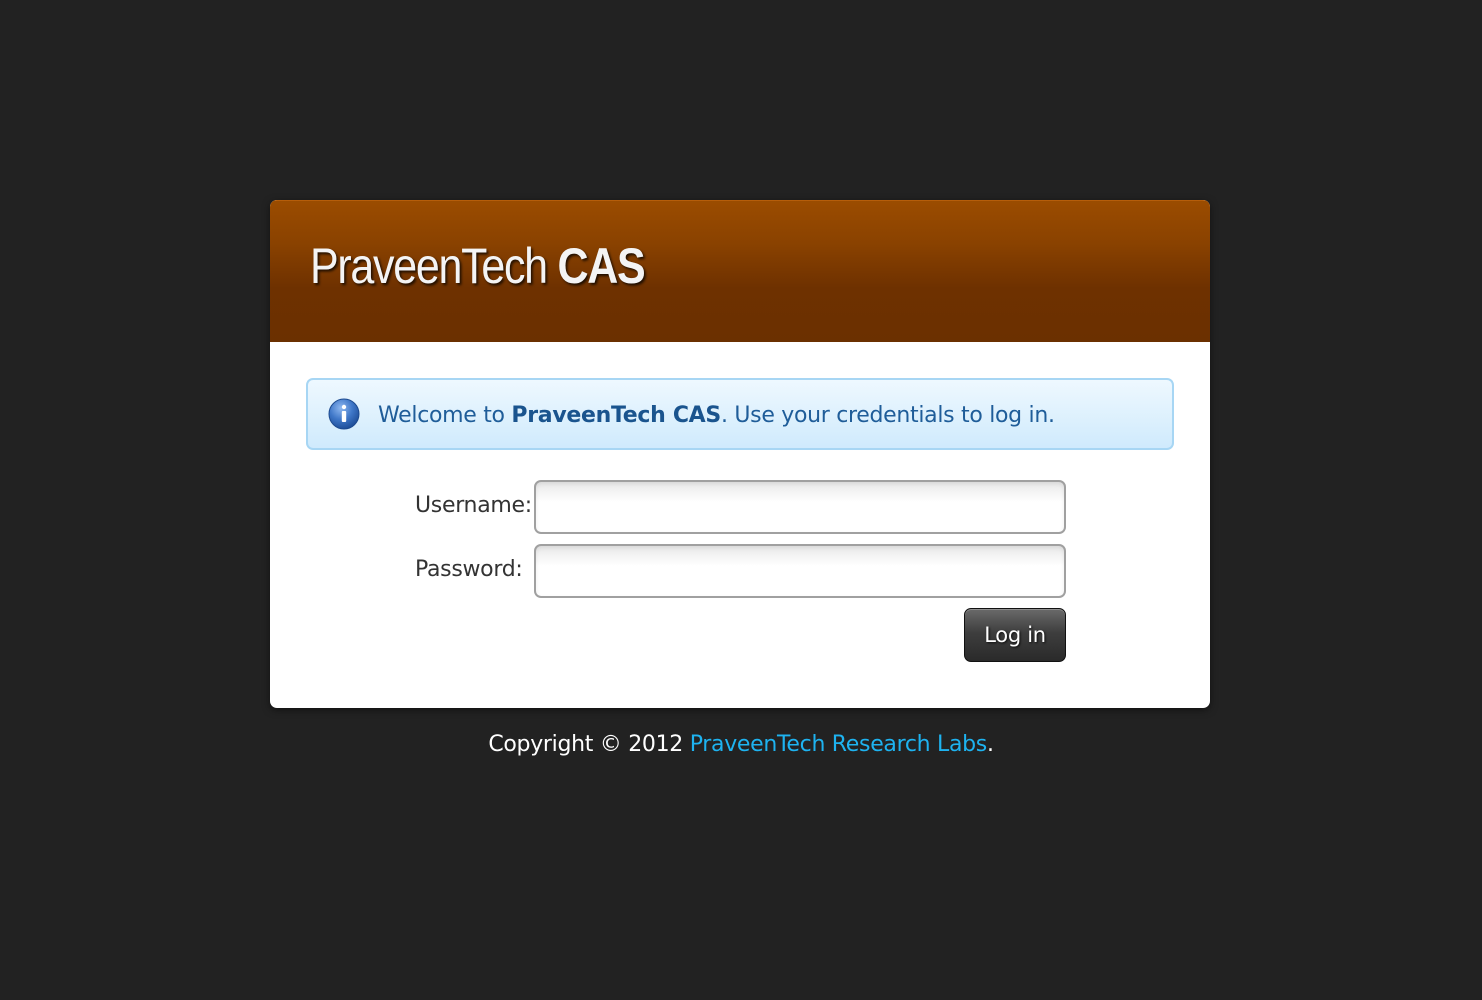 The image size is (1482, 1000). I want to click on info-message-product: PraveenTech CAS, so click(616, 415).